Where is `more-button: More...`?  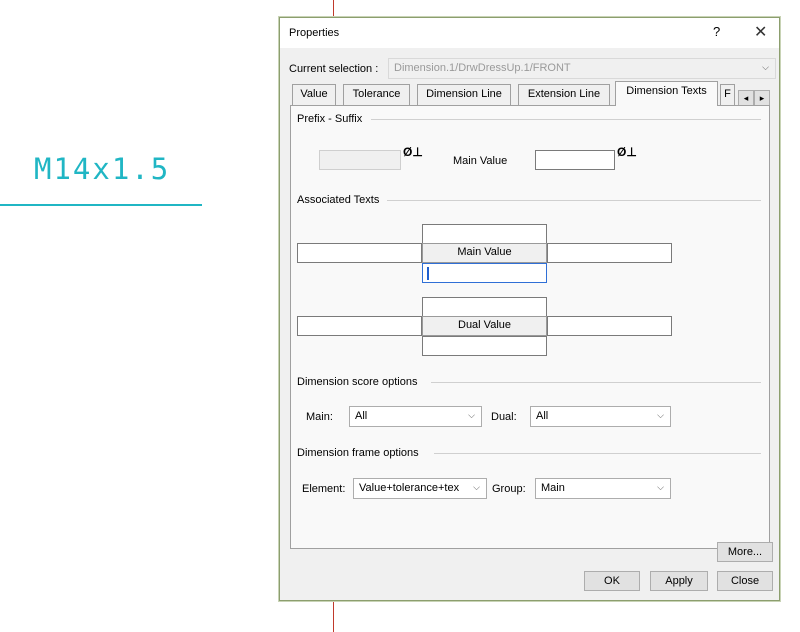
more-button: More... is located at coordinates (745, 552).